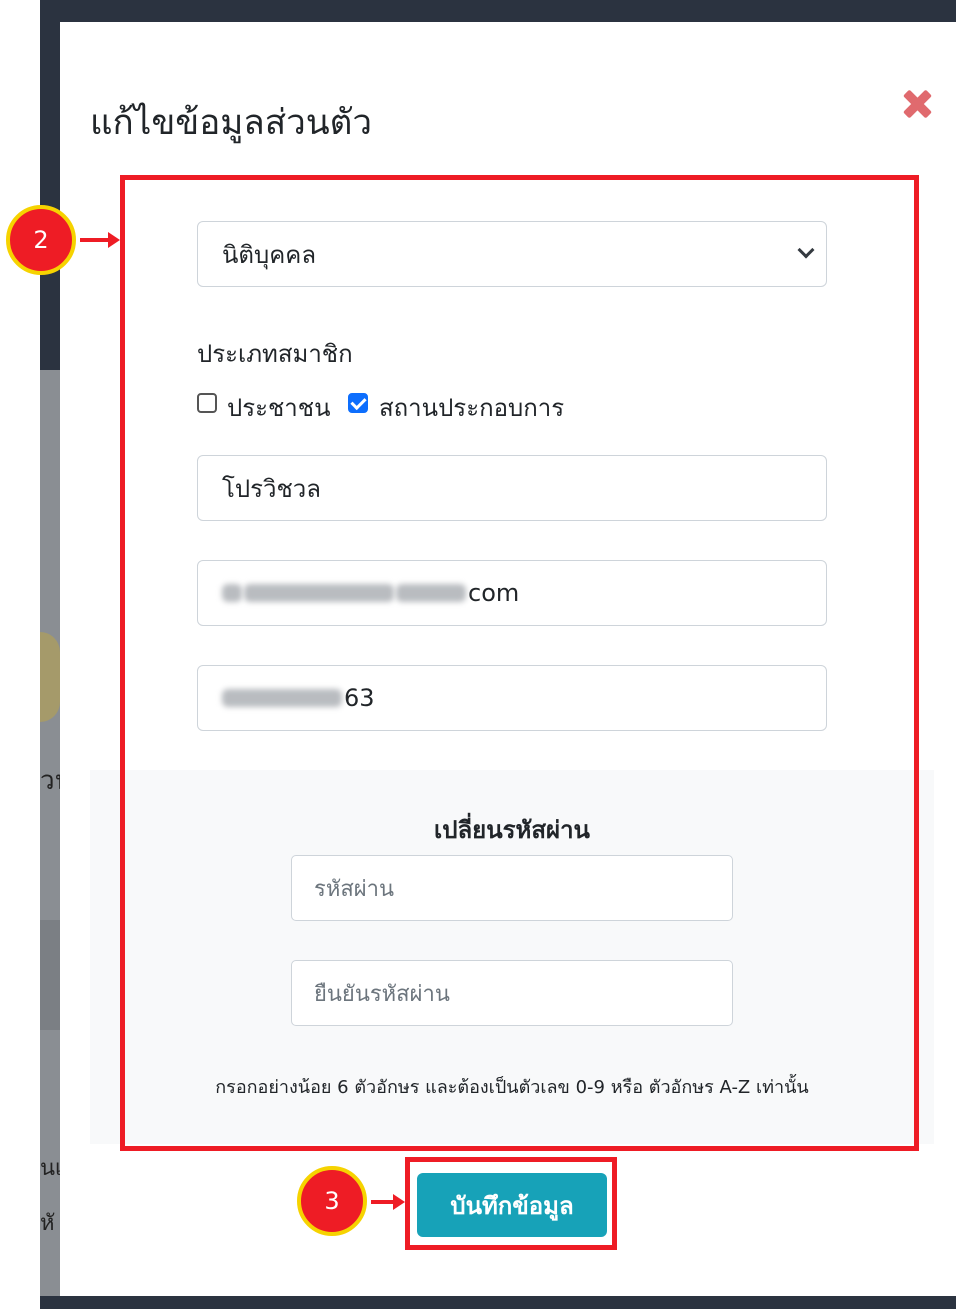 The image size is (956, 1309). What do you see at coordinates (512, 830) in the screenshot?
I see `change-password-title: เปลี่ยนรหัสผ่าน` at bounding box center [512, 830].